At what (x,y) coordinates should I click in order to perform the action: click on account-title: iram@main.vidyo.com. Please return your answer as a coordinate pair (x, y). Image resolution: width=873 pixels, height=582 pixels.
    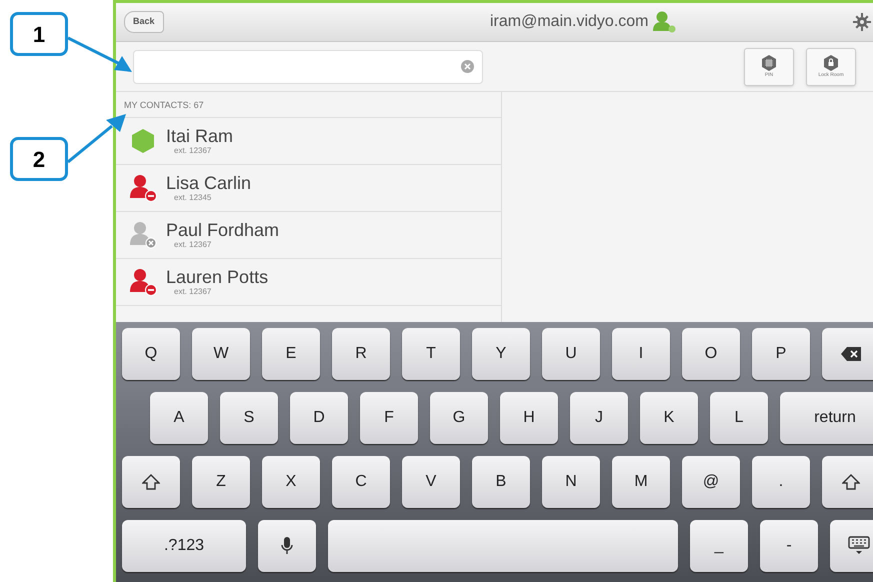
    Looking at the image, I should click on (569, 22).